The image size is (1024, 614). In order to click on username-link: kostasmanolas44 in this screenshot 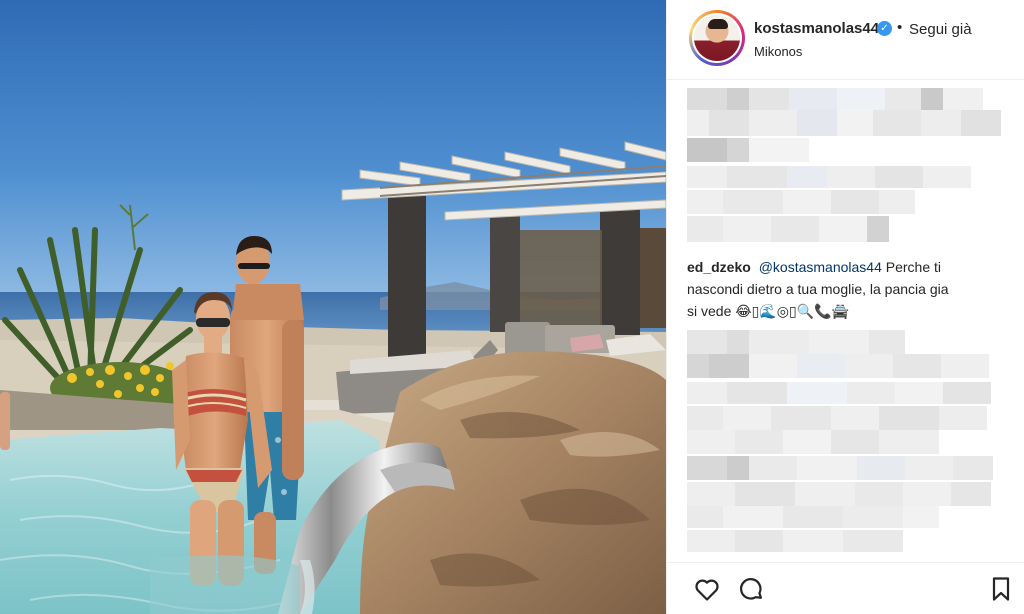, I will do `click(816, 28)`.